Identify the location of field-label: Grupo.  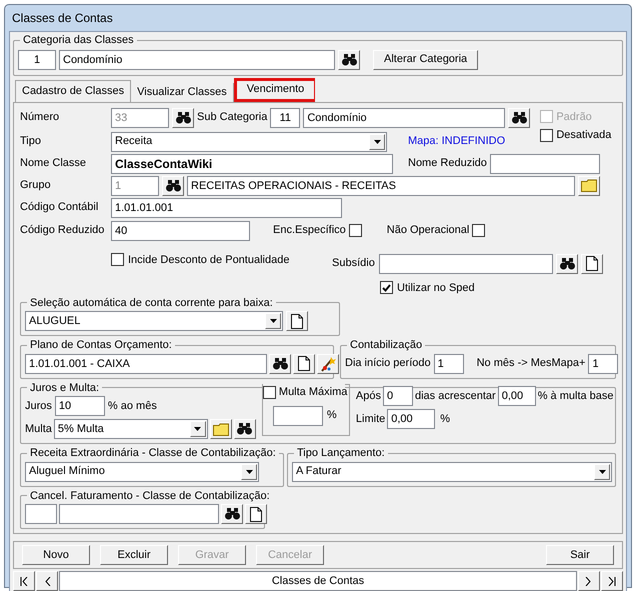
(36, 186).